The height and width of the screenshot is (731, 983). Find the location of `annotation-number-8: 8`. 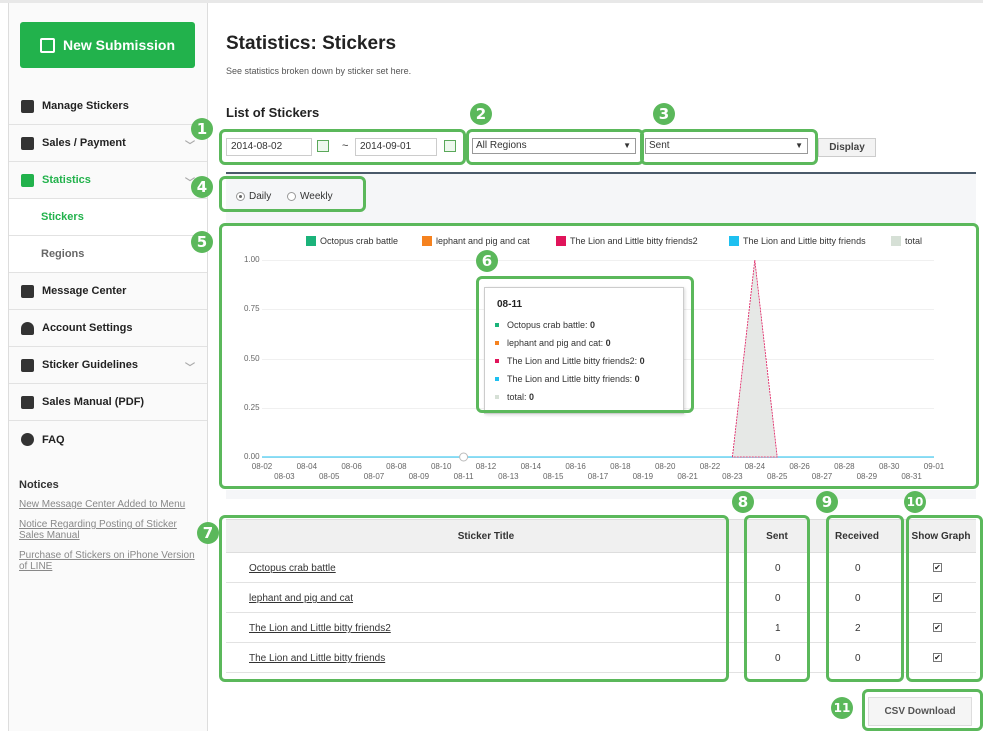

annotation-number-8: 8 is located at coordinates (743, 502).